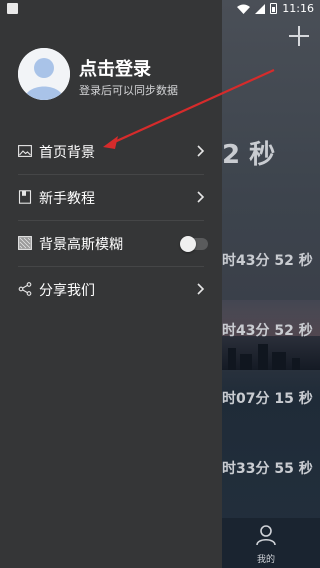 The height and width of the screenshot is (568, 320). What do you see at coordinates (128, 90) in the screenshot?
I see `login-subtitle: 登录后可以同步数据` at bounding box center [128, 90].